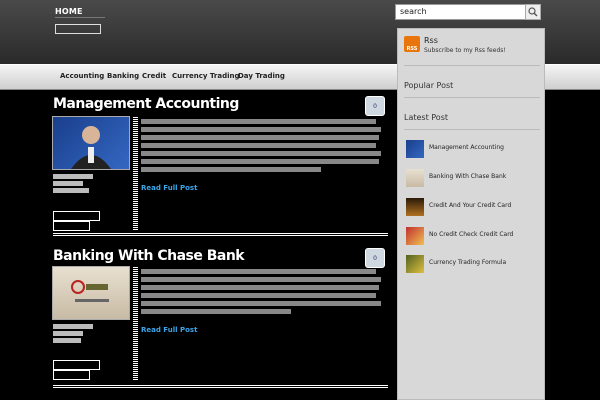 This screenshot has width=600, height=400. I want to click on latest-post-item: No Credit Check Credit Card, so click(473, 237).